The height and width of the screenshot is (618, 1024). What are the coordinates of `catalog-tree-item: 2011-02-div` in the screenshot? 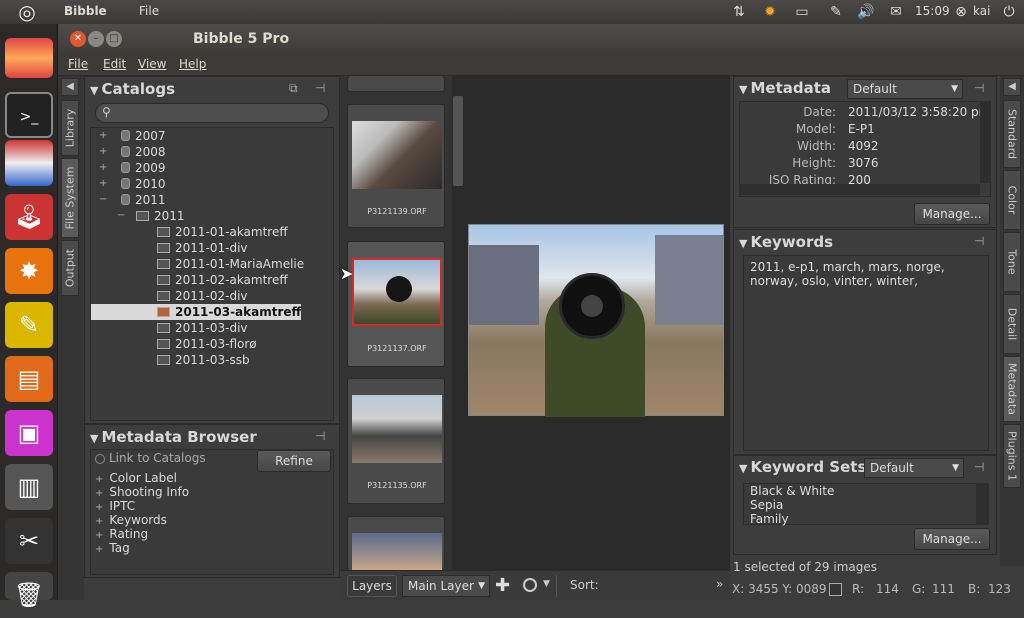 It's located at (209, 296).